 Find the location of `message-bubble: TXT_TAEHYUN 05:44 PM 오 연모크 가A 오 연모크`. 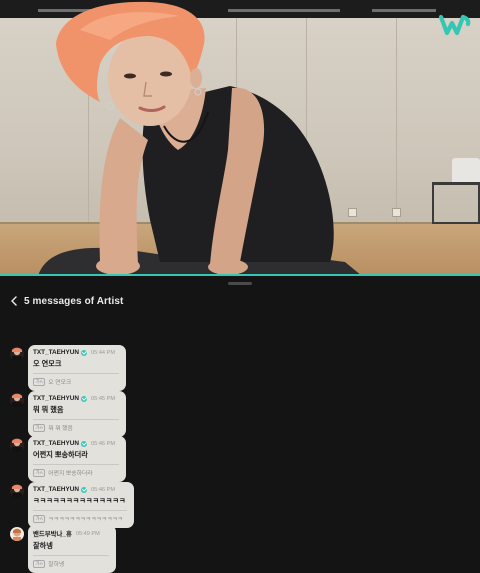

message-bubble: TXT_TAEHYUN 05:44 PM 오 연모크 가A 오 연모크 is located at coordinates (77, 368).